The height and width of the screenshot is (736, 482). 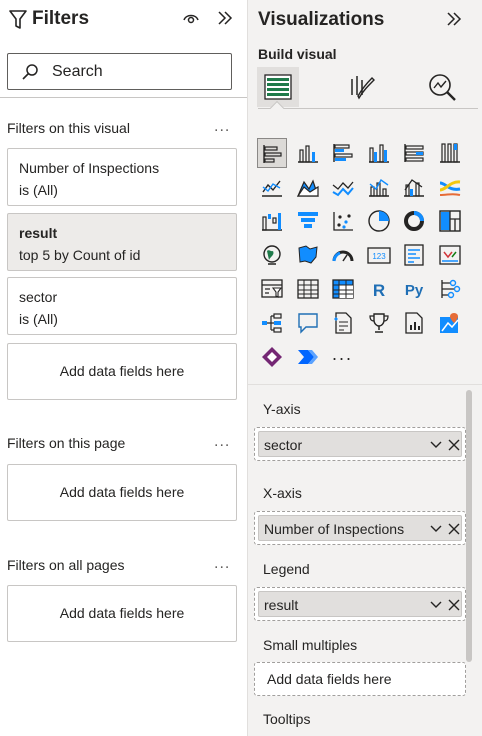 What do you see at coordinates (414, 153) in the screenshot?
I see `100-stacked-bar-chart-icon` at bounding box center [414, 153].